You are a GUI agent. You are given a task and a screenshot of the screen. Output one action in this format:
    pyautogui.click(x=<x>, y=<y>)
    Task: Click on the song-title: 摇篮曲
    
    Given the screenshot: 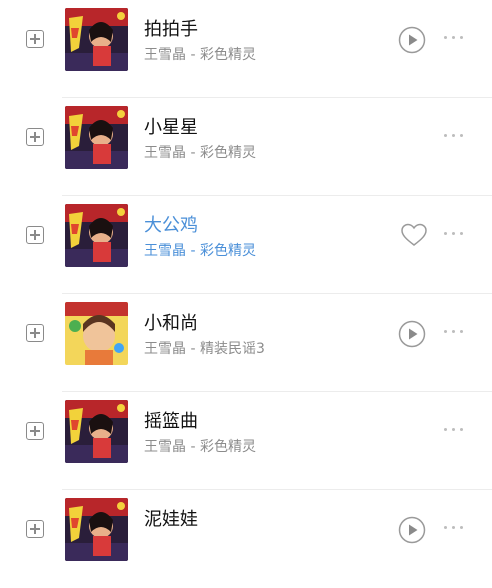 What is the action you would take?
    pyautogui.click(x=171, y=421)
    